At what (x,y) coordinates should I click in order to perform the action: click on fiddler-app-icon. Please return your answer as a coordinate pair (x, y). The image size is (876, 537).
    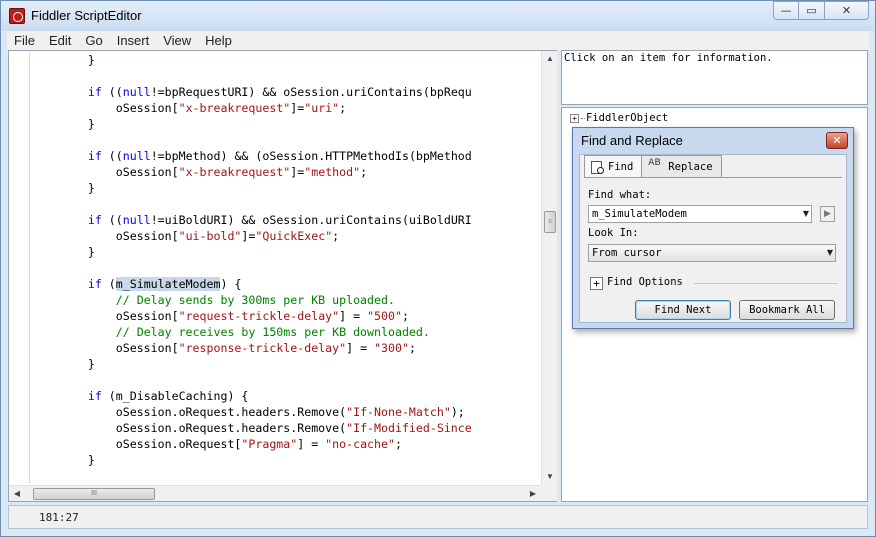
    Looking at the image, I should click on (17, 16).